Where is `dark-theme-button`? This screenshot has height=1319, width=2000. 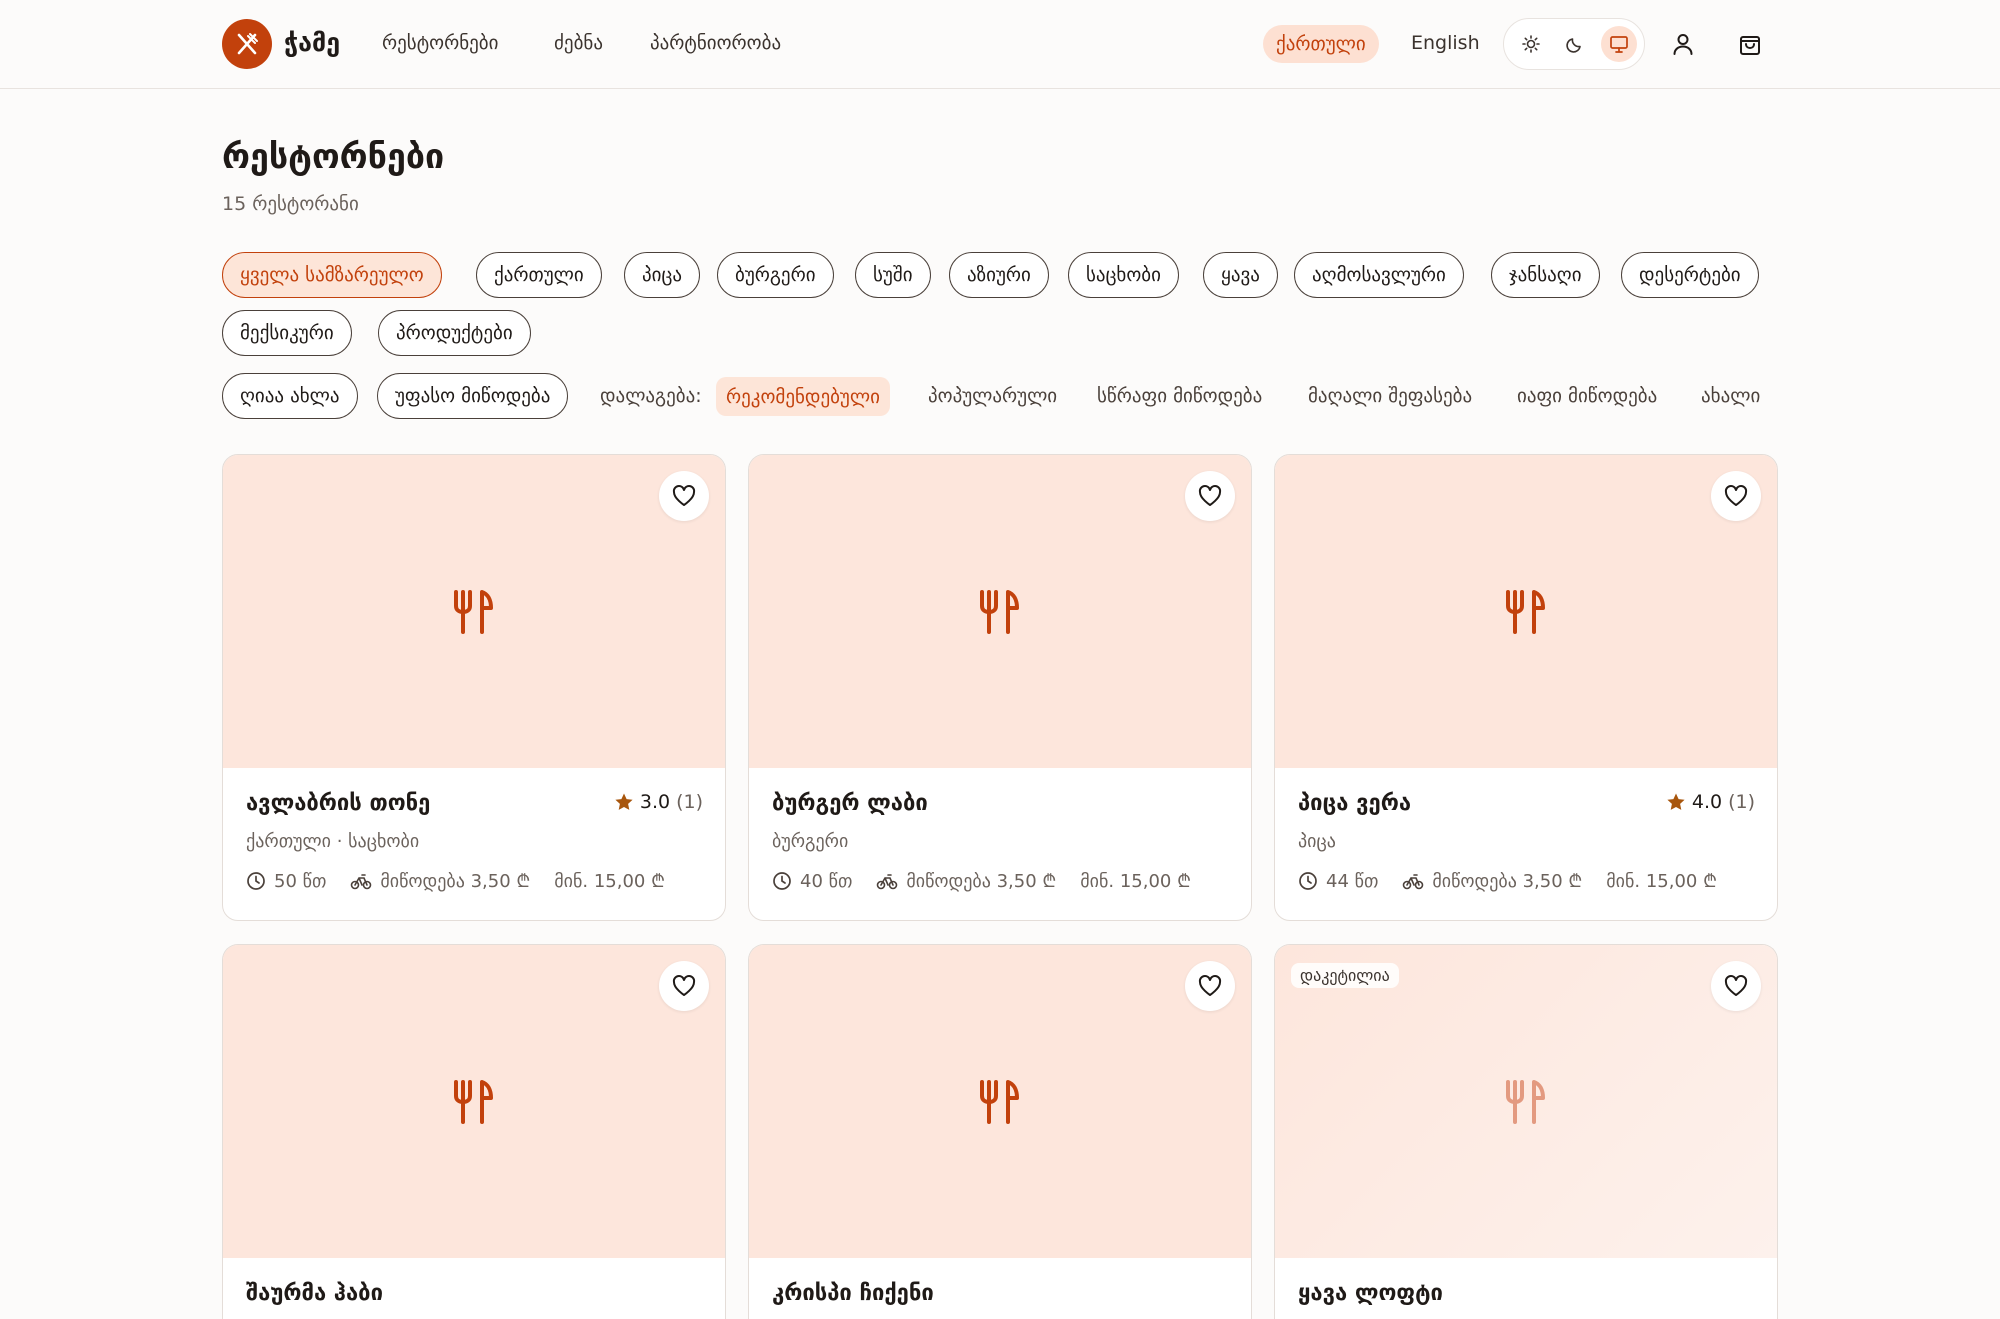
dark-theme-button is located at coordinates (1575, 44).